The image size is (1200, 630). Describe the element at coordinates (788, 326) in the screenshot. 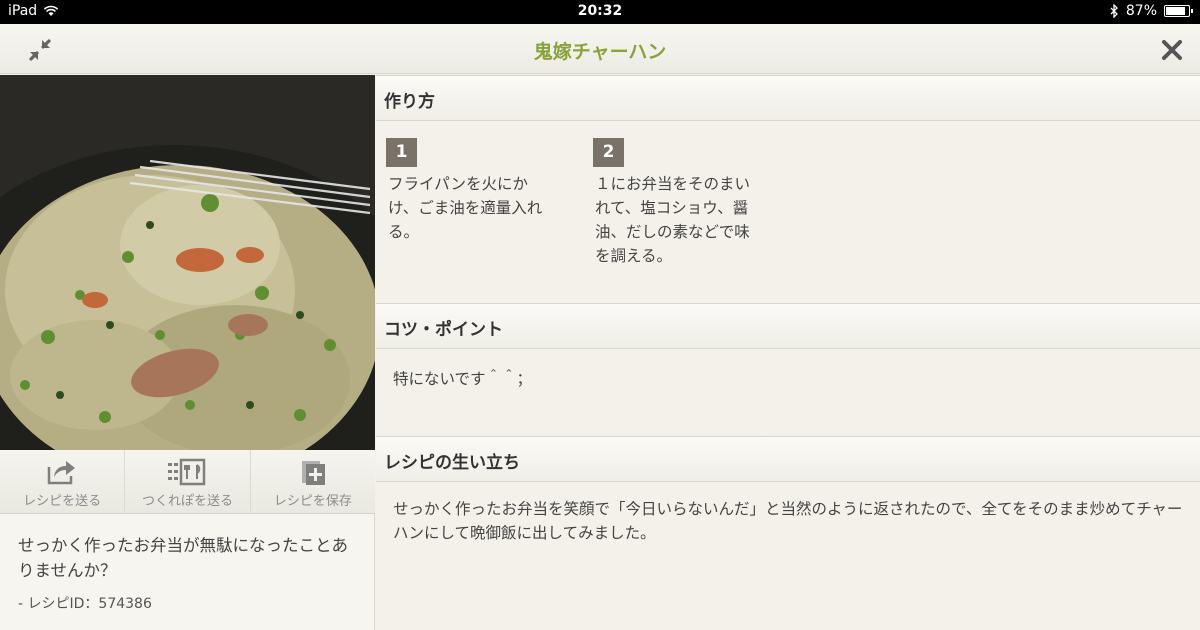

I see `tips-heading: コツ・ポイント` at that location.